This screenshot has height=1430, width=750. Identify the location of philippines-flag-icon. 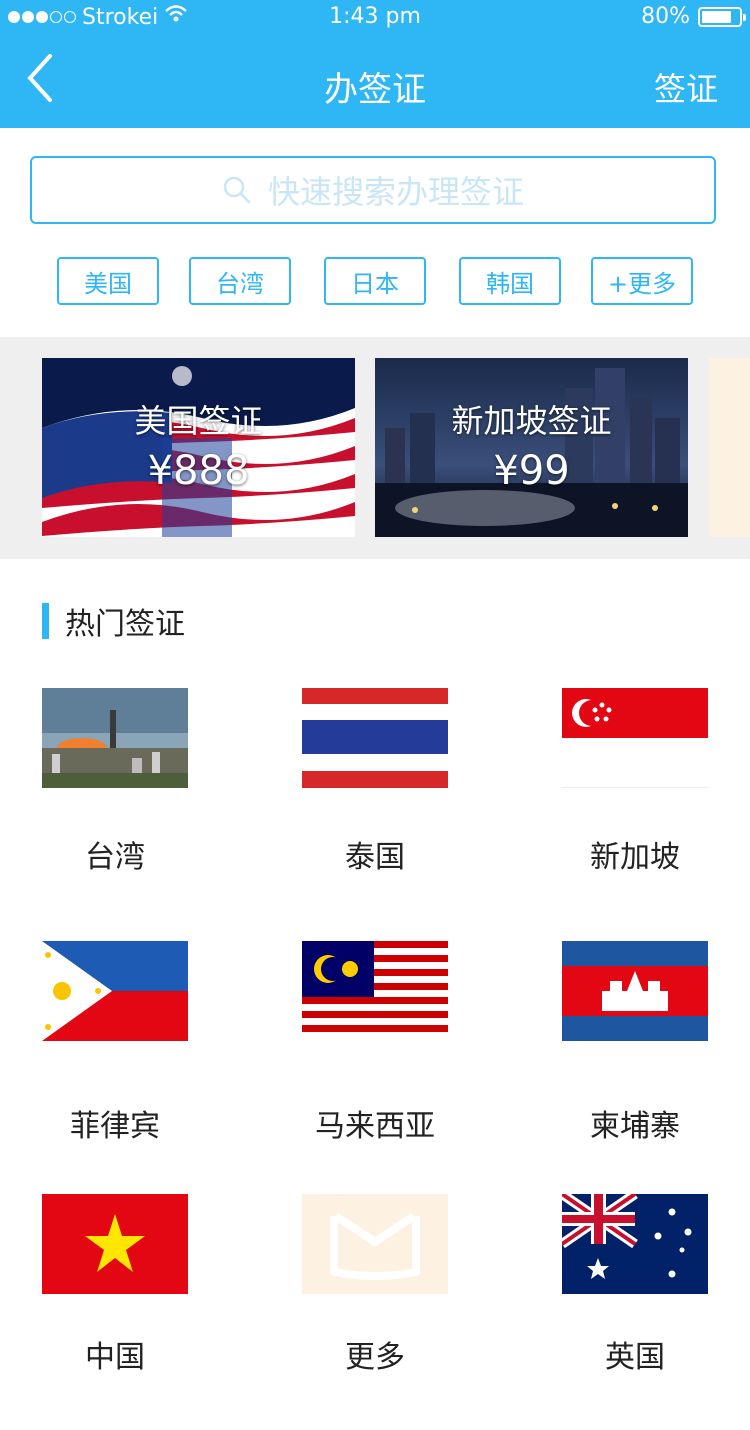
(115, 991).